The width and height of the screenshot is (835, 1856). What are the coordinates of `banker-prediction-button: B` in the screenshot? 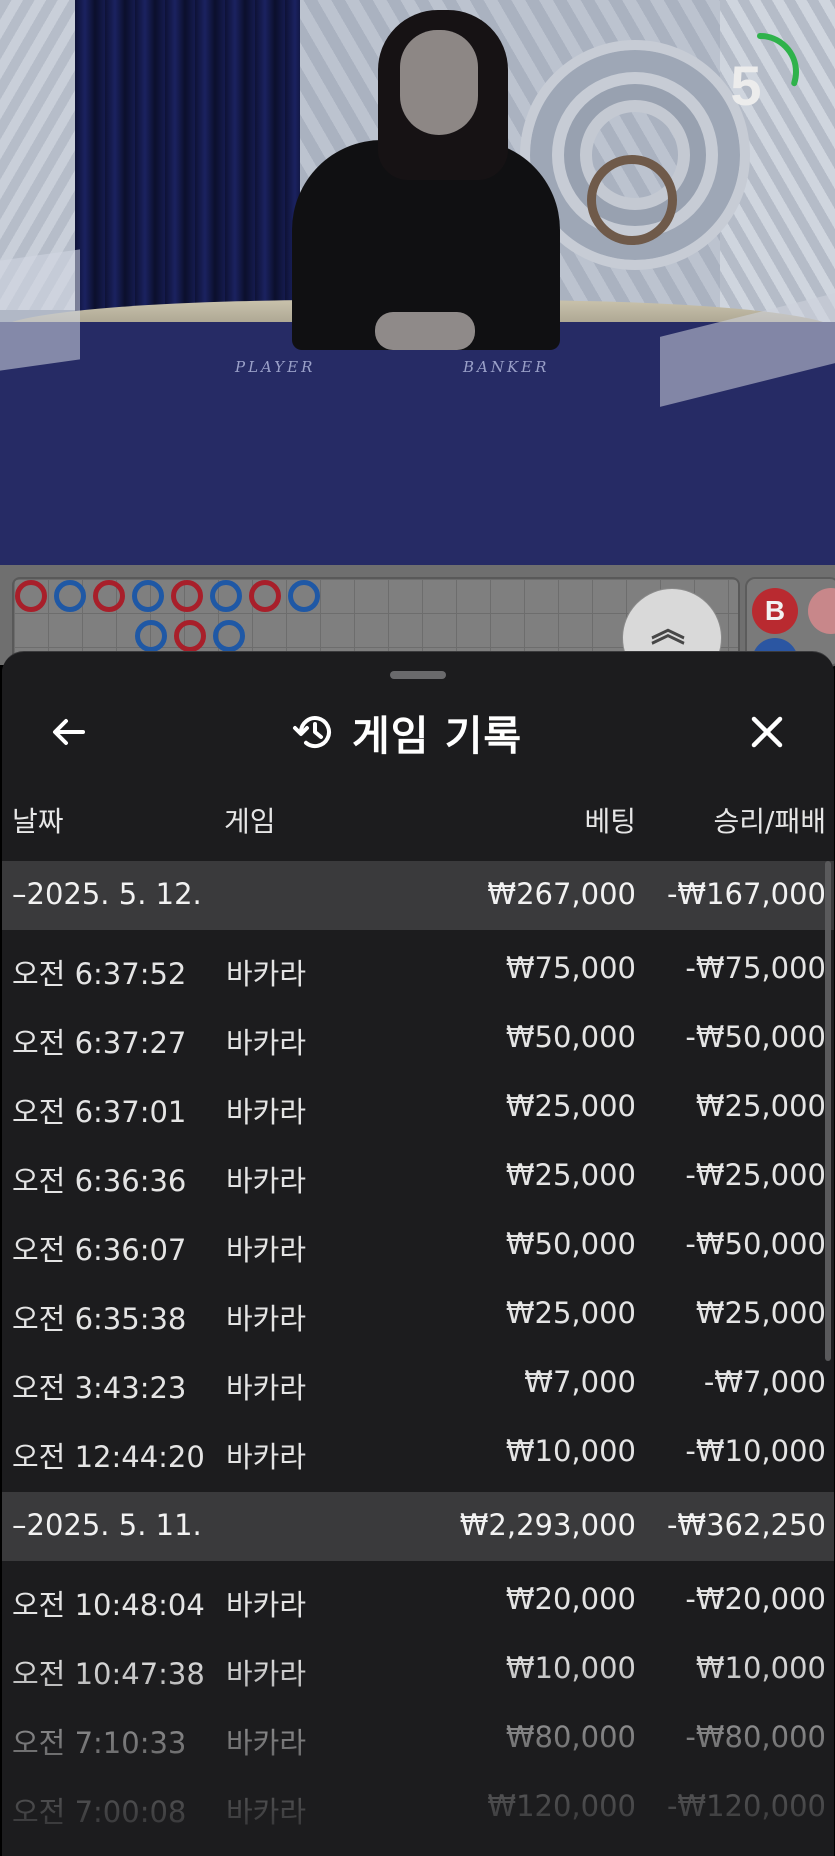 It's located at (775, 611).